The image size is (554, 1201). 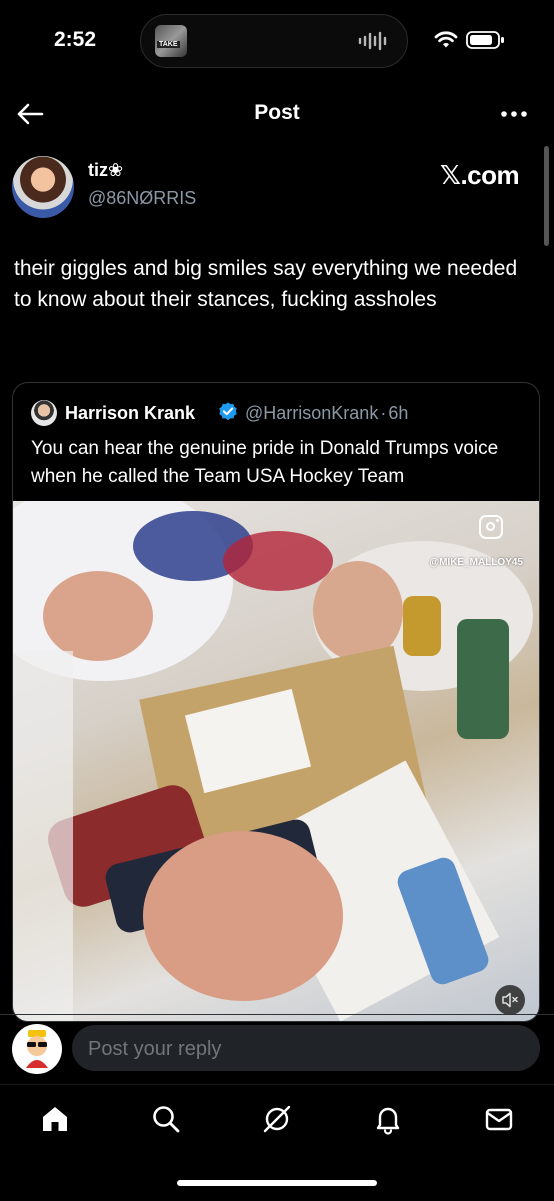 I want to click on home-icon, so click(x=55, y=1119).